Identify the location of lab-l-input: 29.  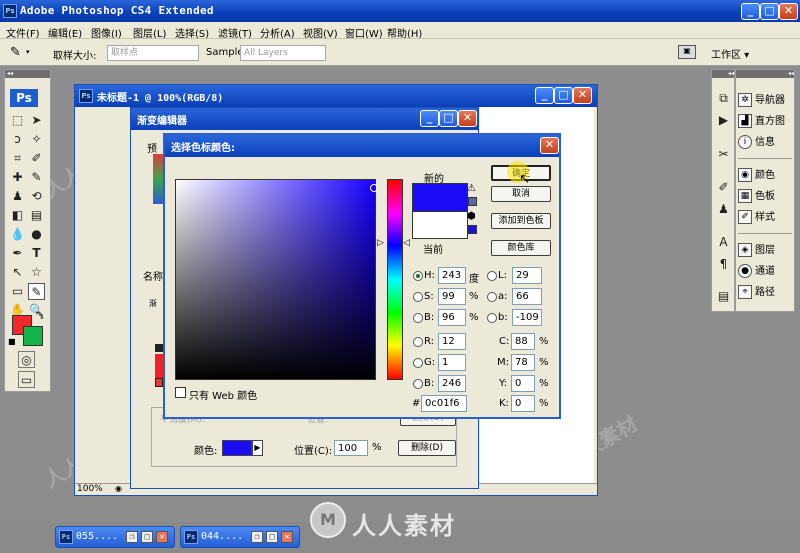
(527, 275).